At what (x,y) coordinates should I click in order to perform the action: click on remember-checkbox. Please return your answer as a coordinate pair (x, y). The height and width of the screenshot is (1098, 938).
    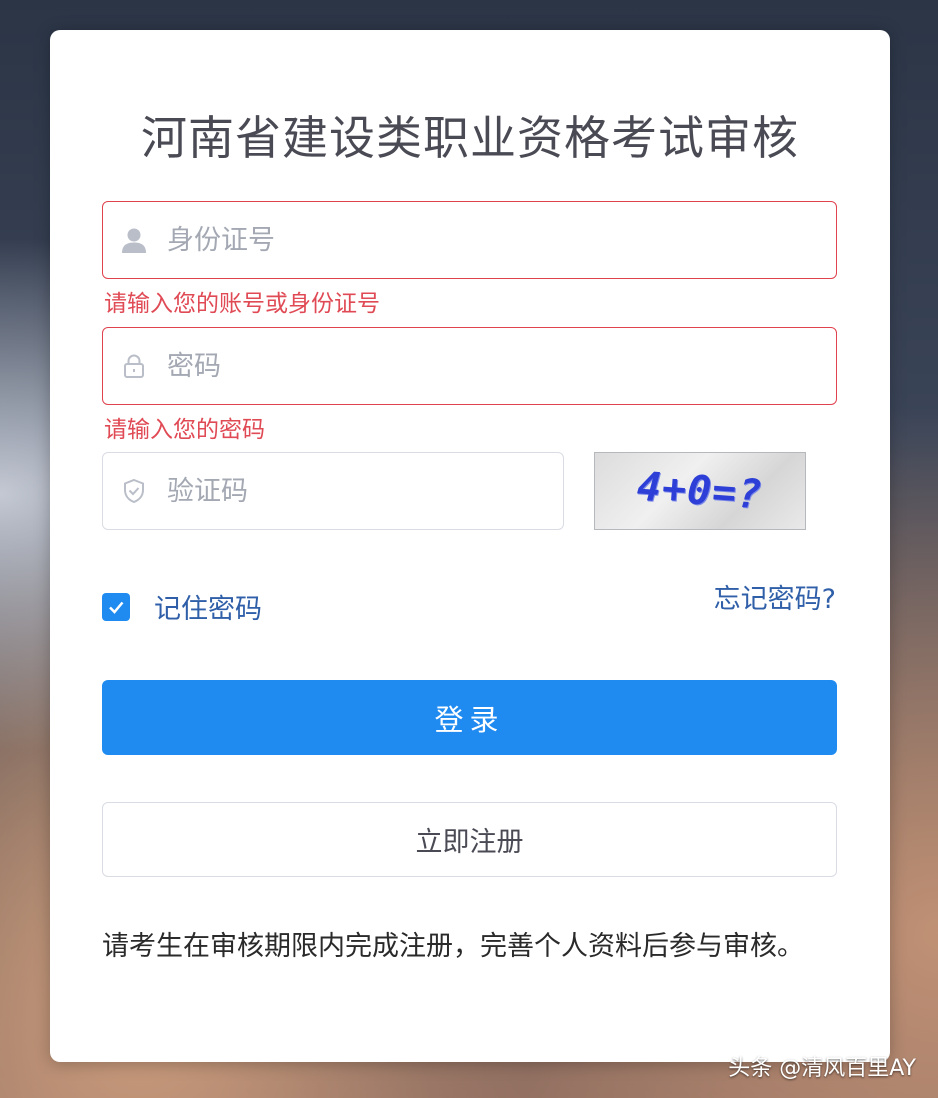
    Looking at the image, I should click on (116, 606).